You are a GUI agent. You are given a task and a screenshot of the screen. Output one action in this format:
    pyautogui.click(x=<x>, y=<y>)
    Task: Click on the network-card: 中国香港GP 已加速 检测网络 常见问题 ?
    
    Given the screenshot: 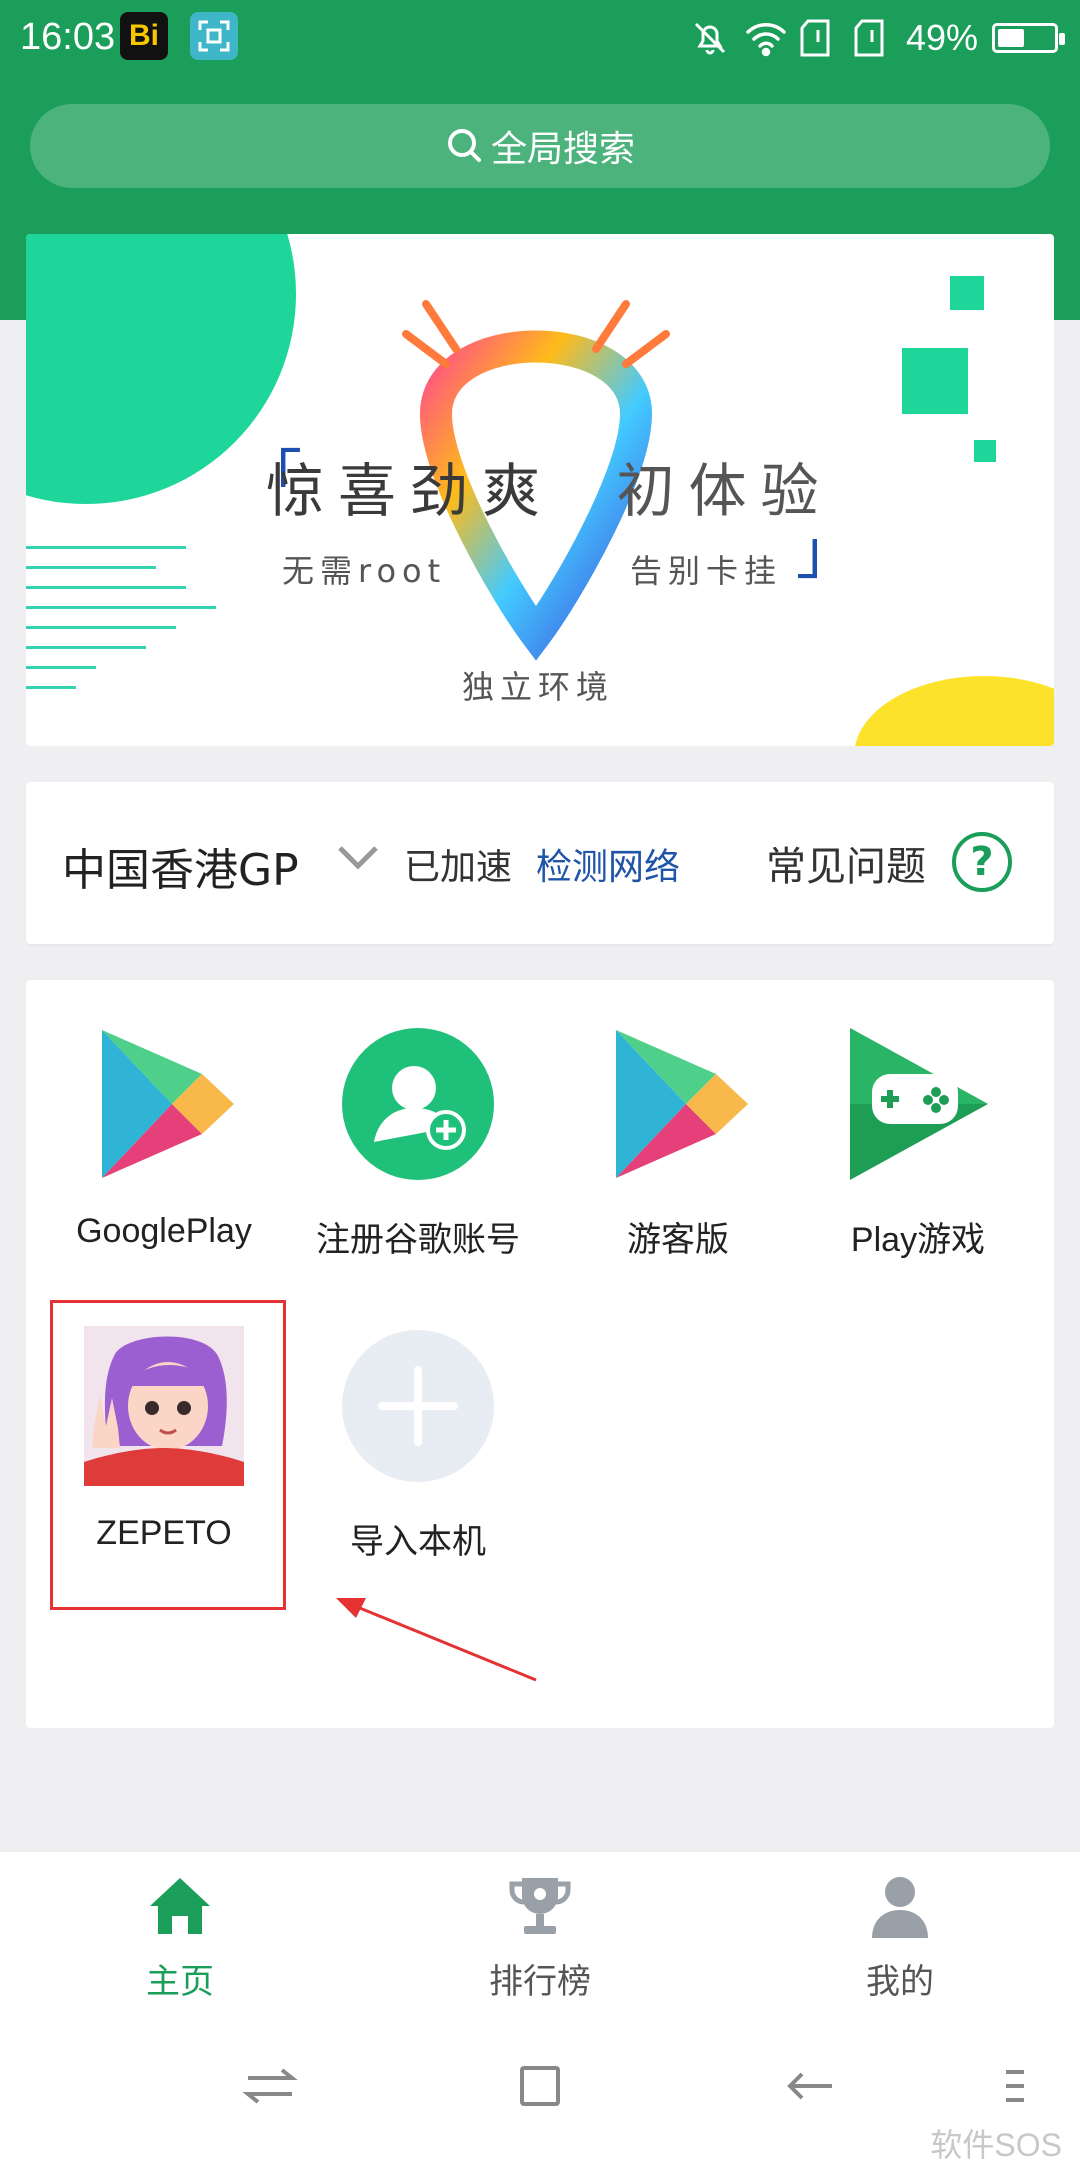 What is the action you would take?
    pyautogui.click(x=540, y=863)
    